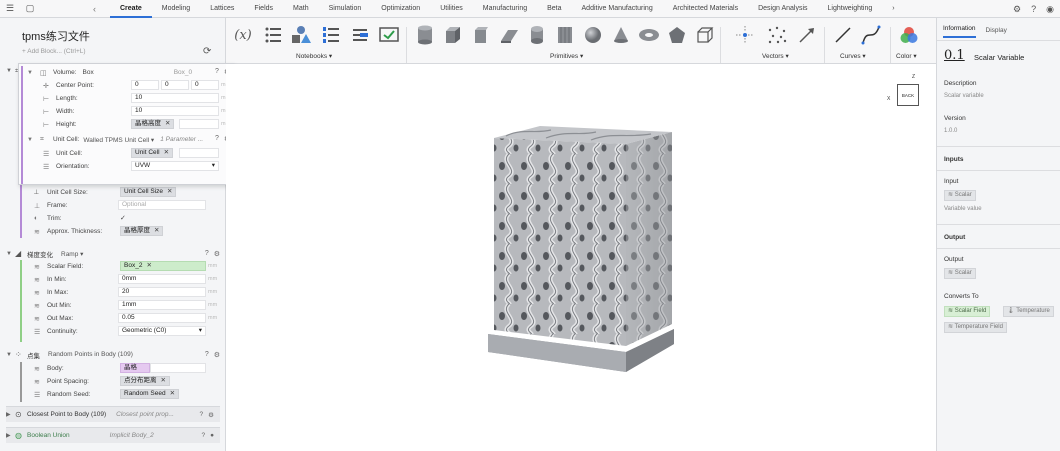 This screenshot has height=451, width=1060. Describe the element at coordinates (301, 35) in the screenshot. I see `shapes-icon` at that location.